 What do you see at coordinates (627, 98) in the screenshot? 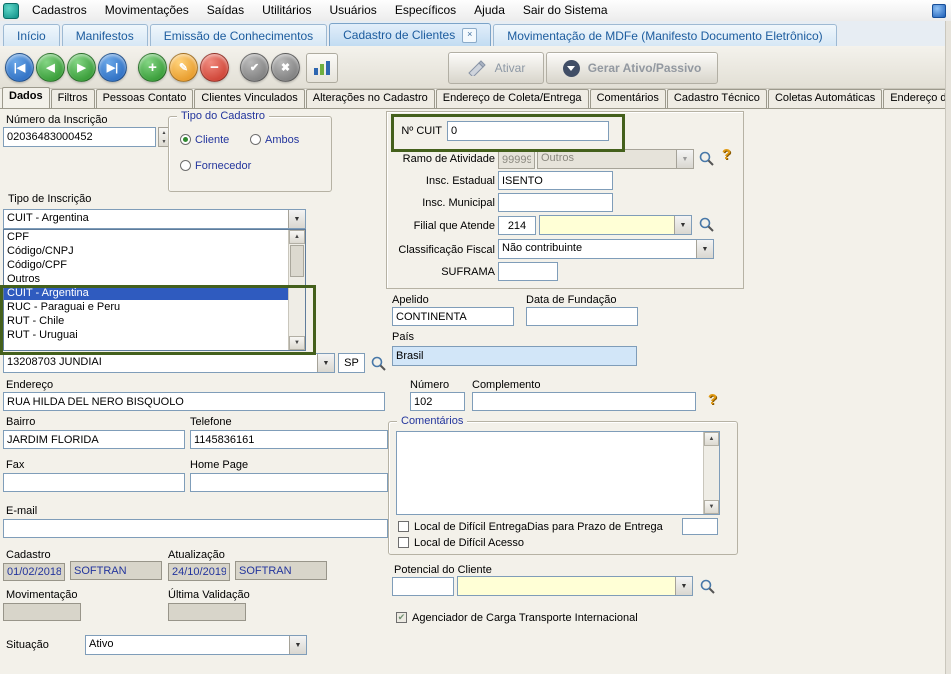
I see `form-tab-comentarios: Comentários` at bounding box center [627, 98].